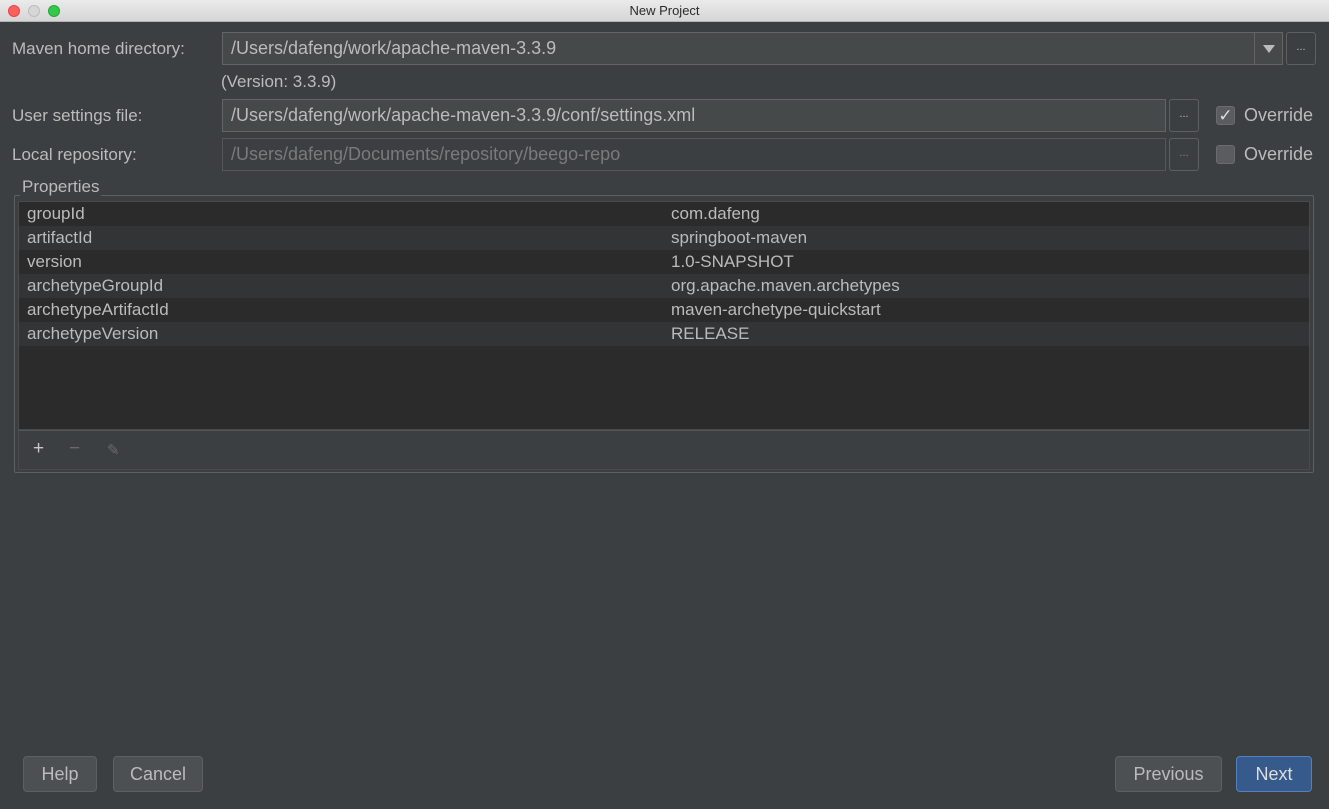 The image size is (1329, 809). What do you see at coordinates (710, 333) in the screenshot?
I see `property-value: RELEASE` at bounding box center [710, 333].